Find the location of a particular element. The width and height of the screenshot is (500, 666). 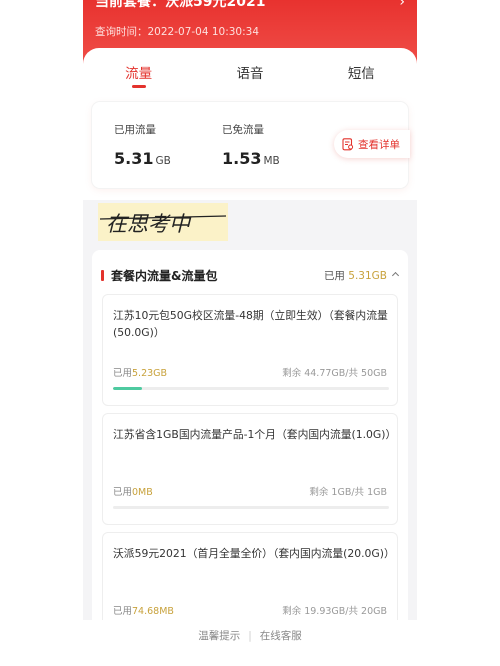

chevron-right-icon: › is located at coordinates (402, 5).